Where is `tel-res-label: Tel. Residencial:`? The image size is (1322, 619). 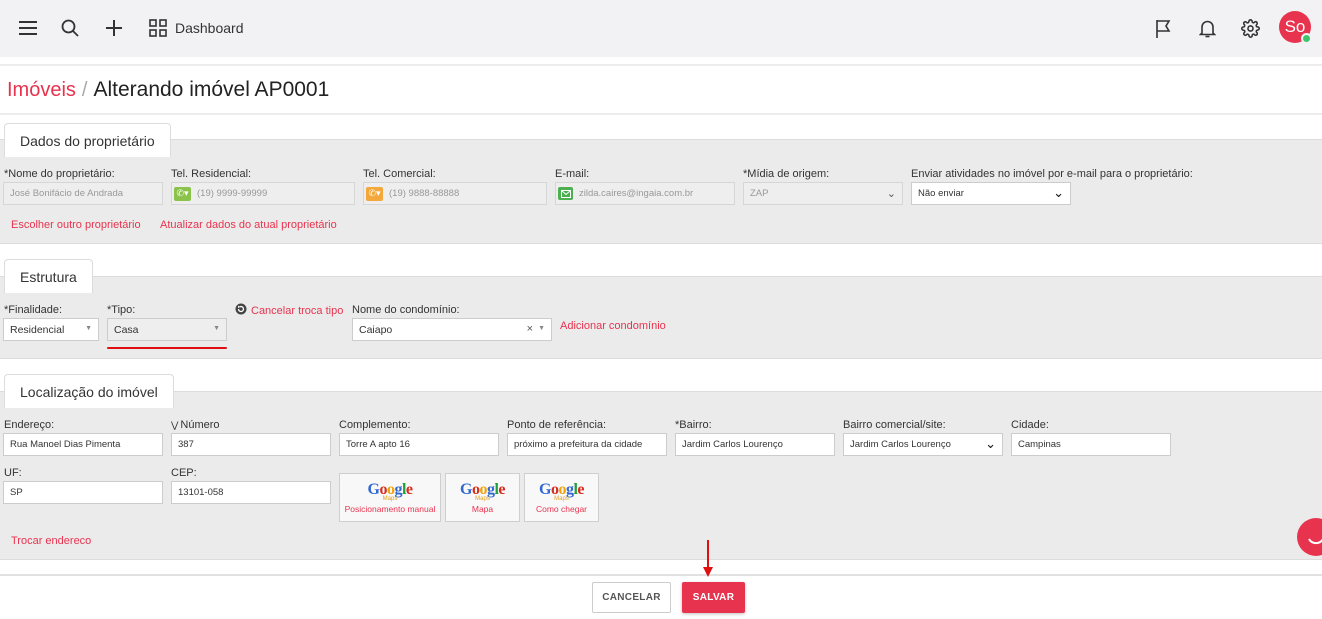
tel-res-label: Tel. Residencial: is located at coordinates (211, 174).